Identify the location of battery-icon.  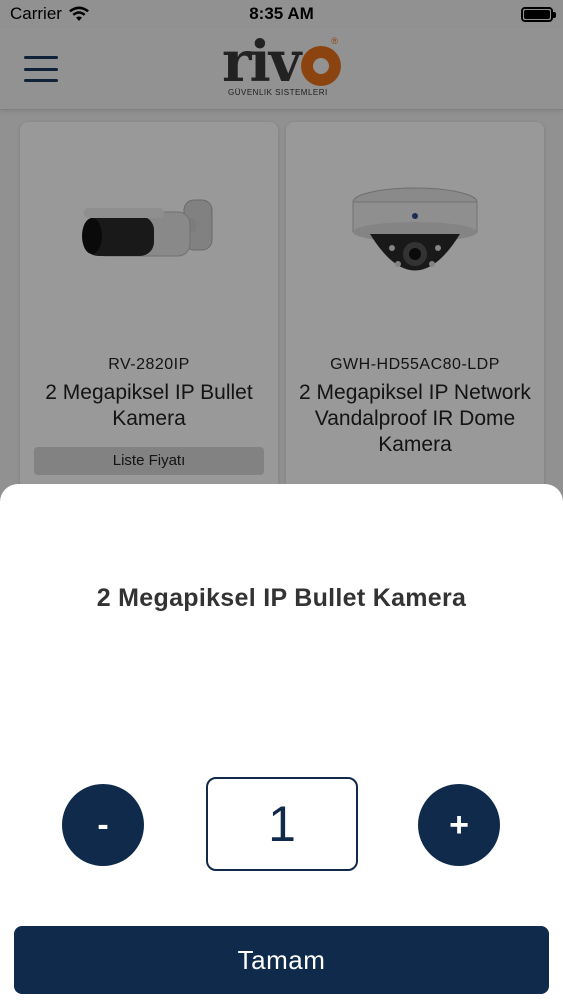
(538, 14).